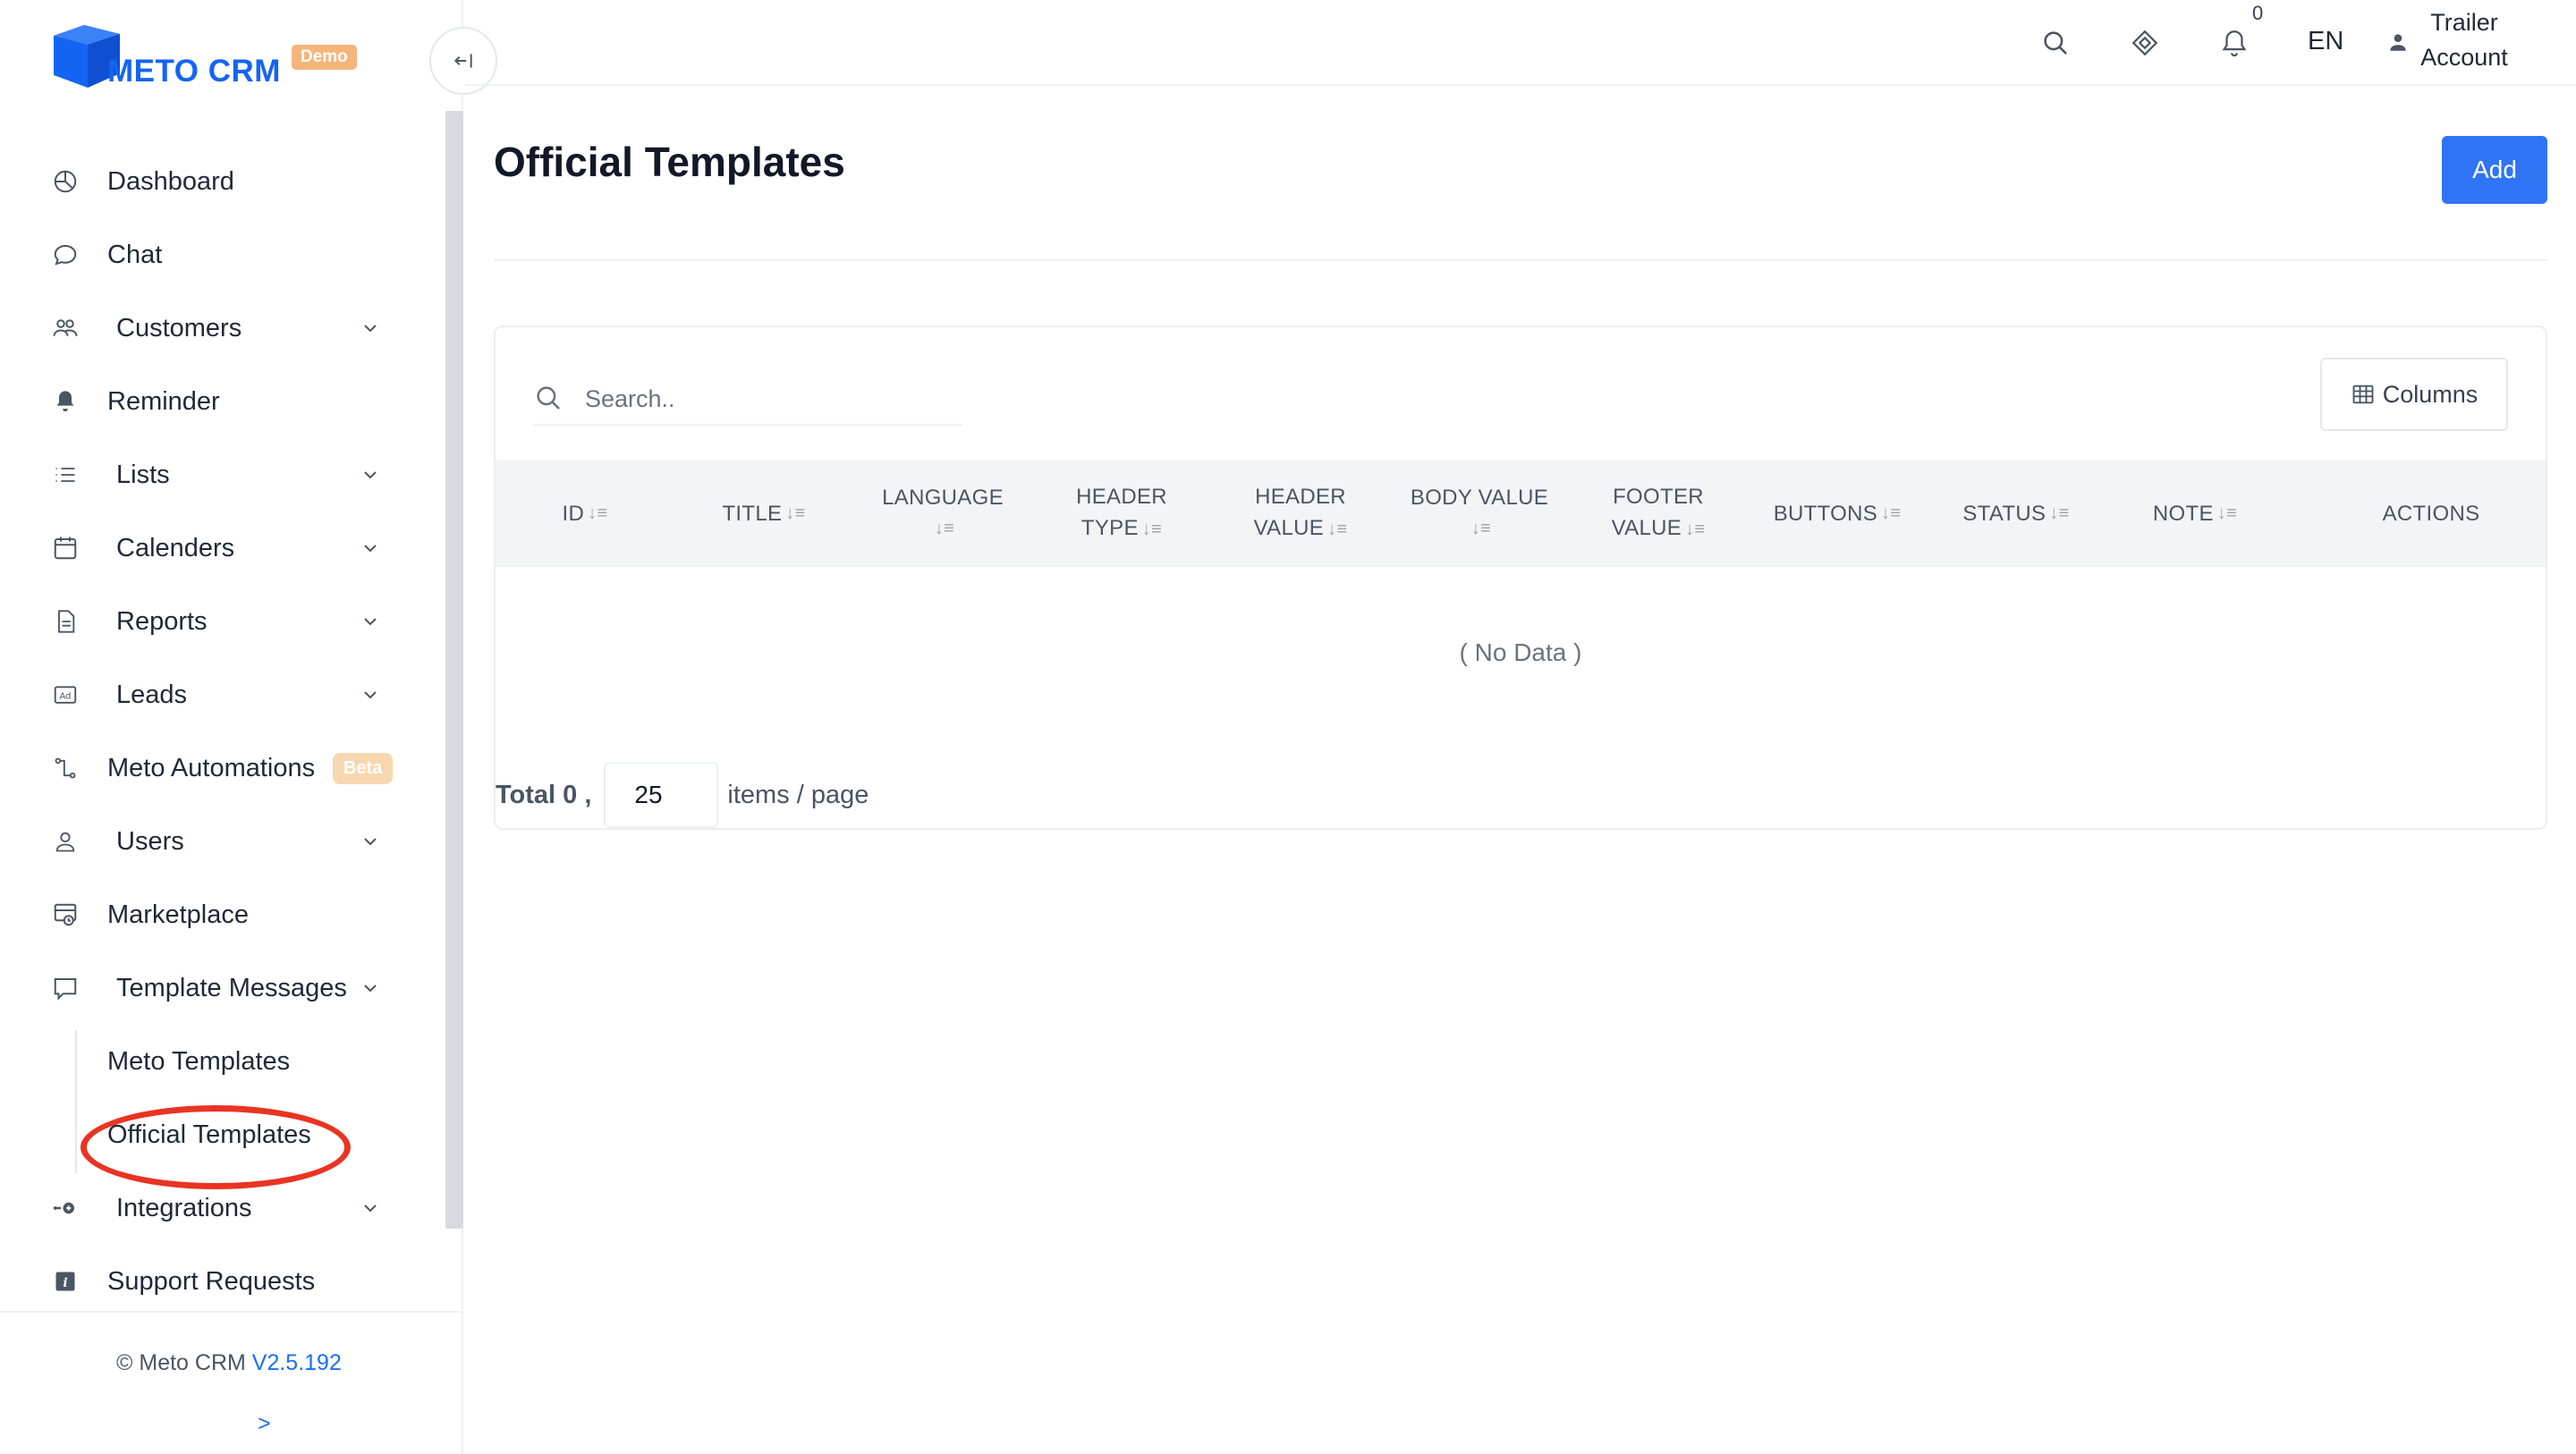 This screenshot has height=1454, width=2576. What do you see at coordinates (2234, 43) in the screenshot?
I see `notification-bell-icon` at bounding box center [2234, 43].